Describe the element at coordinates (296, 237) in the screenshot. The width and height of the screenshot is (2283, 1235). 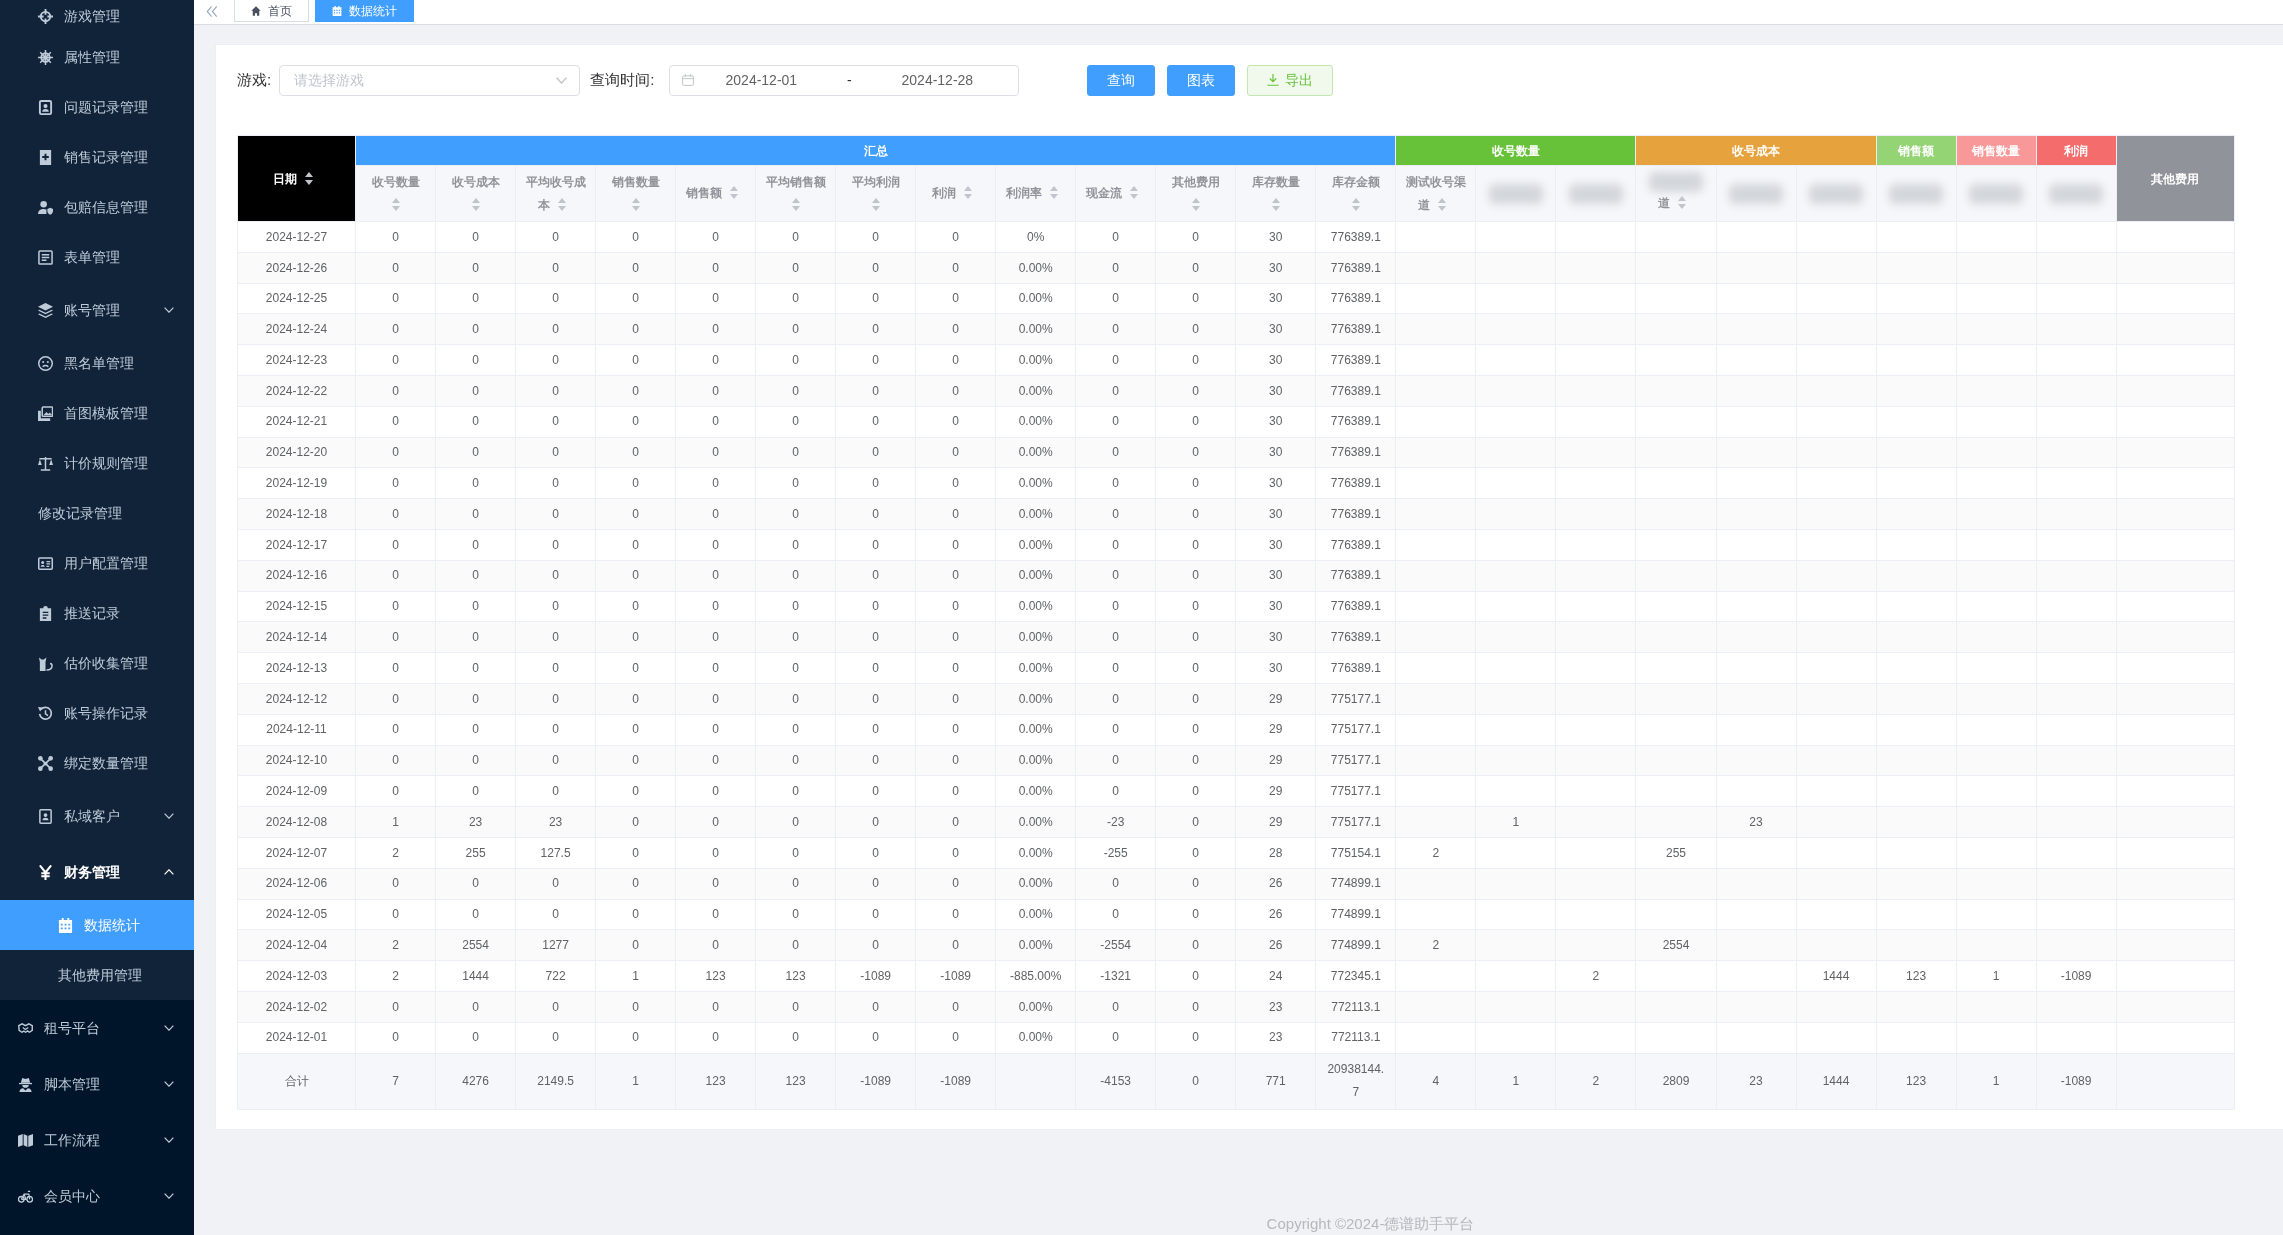
I see `table-cell: 2024-12-27` at that location.